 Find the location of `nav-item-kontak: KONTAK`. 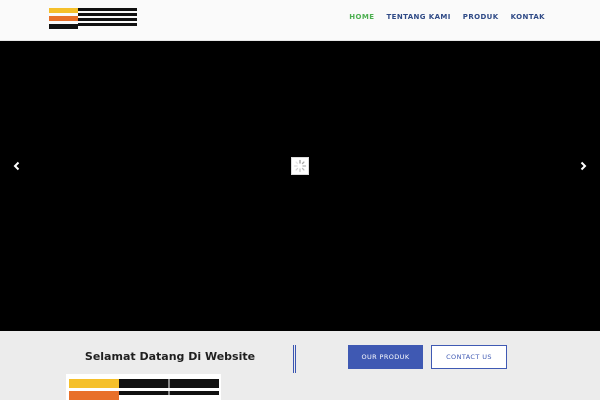

nav-item-kontak: KONTAK is located at coordinates (528, 17).